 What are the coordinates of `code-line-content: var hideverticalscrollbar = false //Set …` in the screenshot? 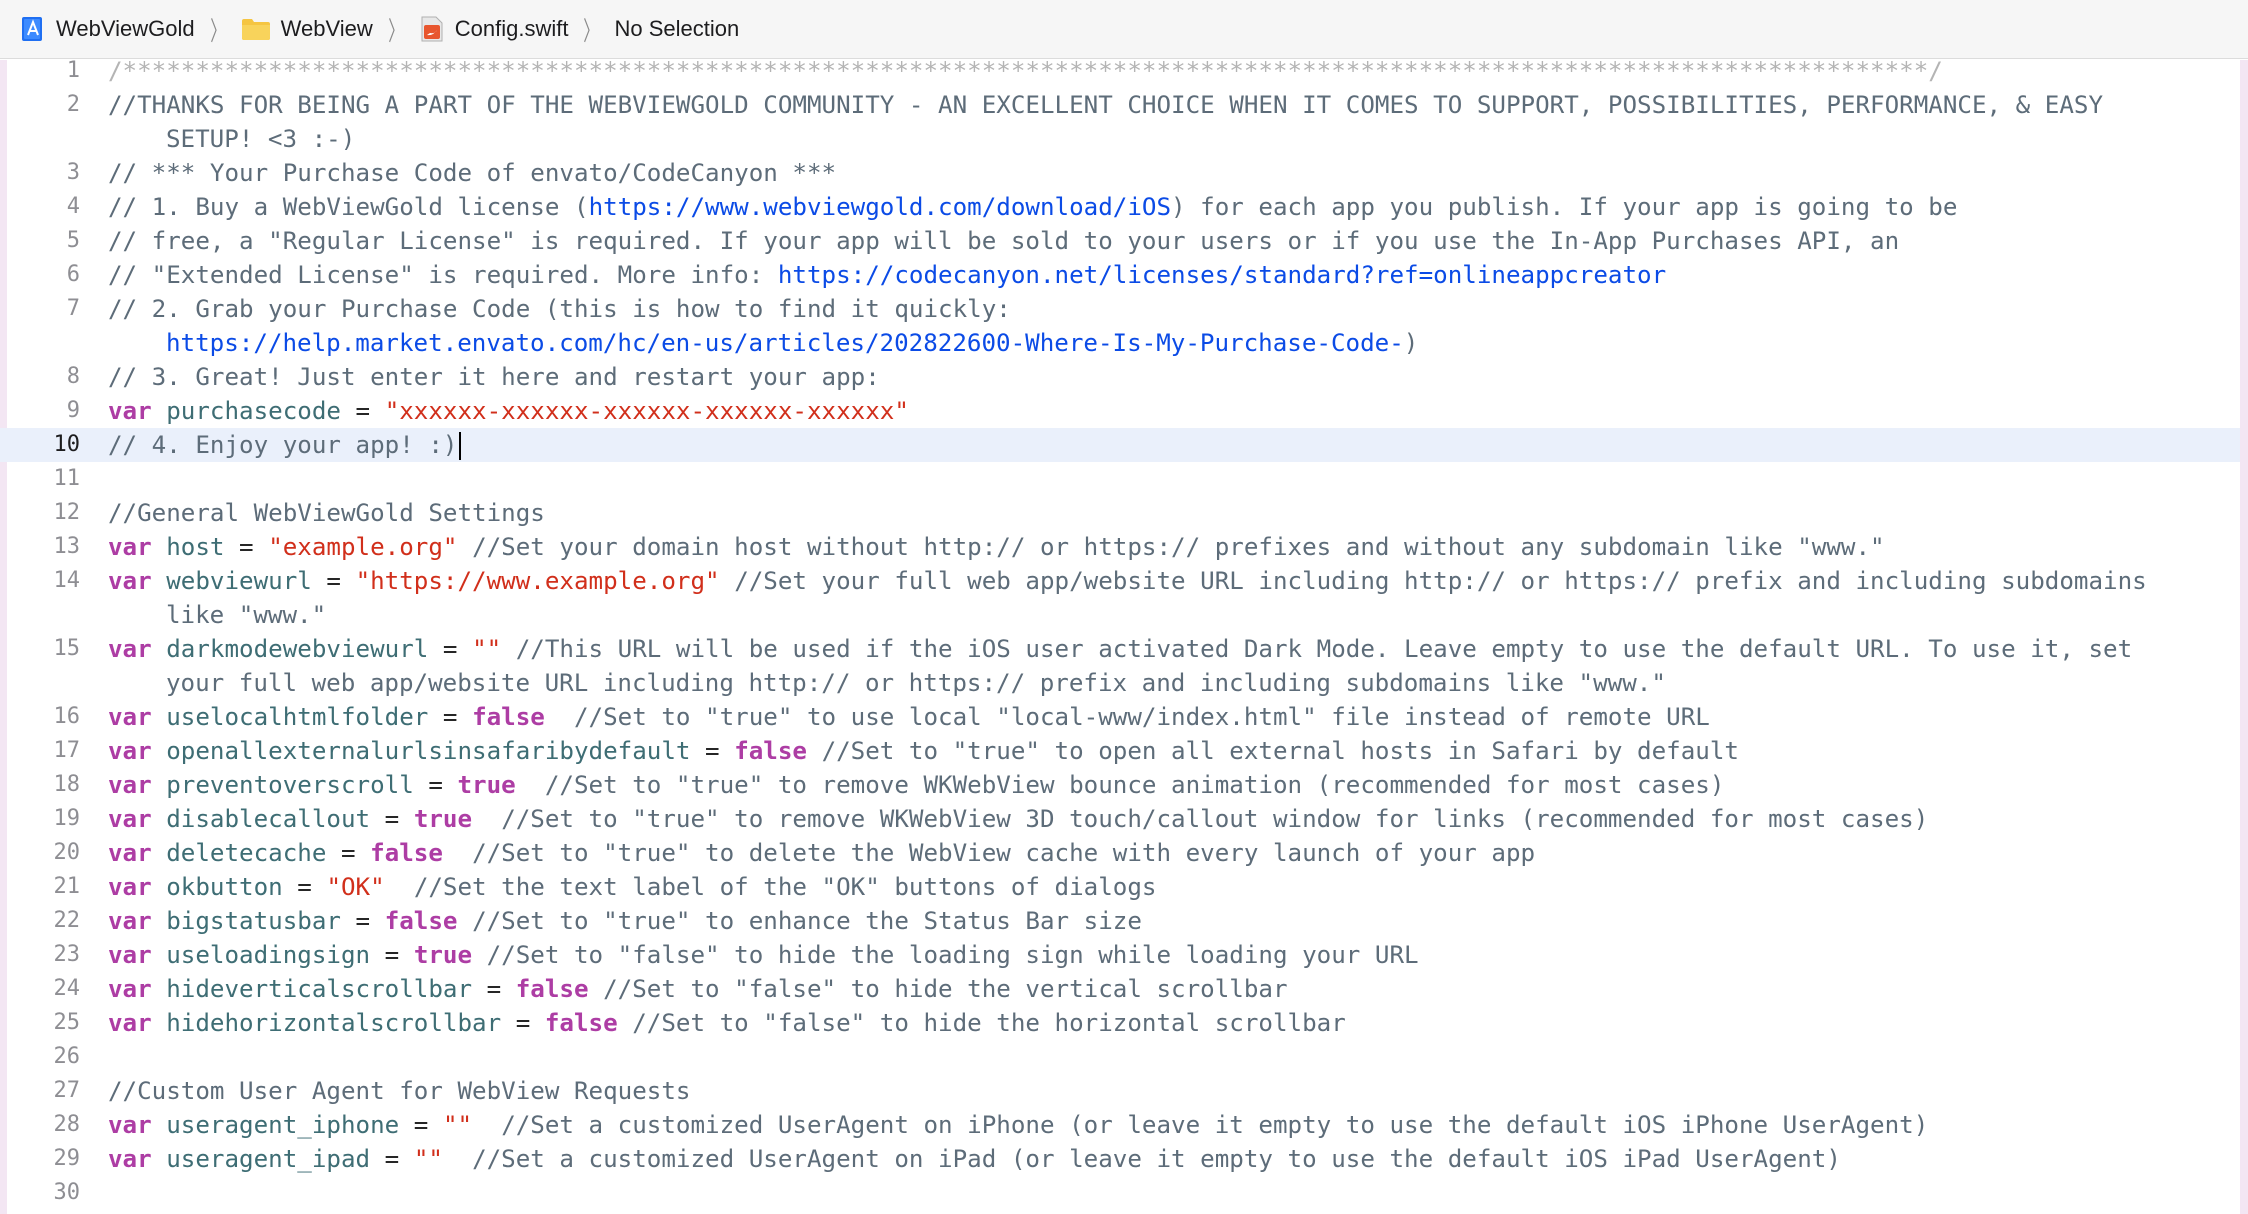 It's located at (698, 989).